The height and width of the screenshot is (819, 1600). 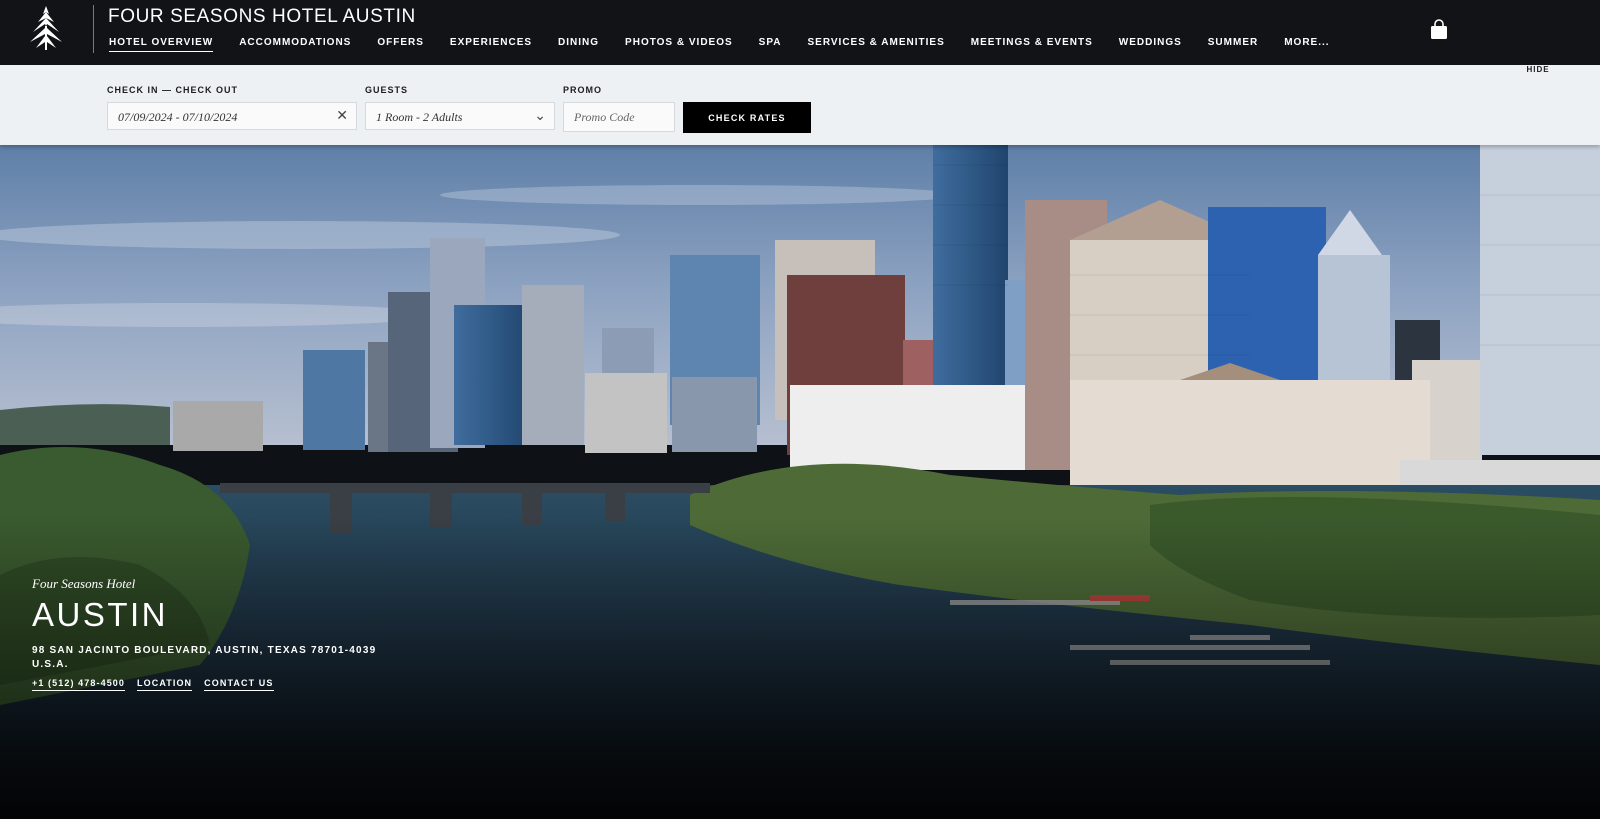 I want to click on hotel-name: FOUR SEASONS HOTEL AUSTIN, so click(x=262, y=17).